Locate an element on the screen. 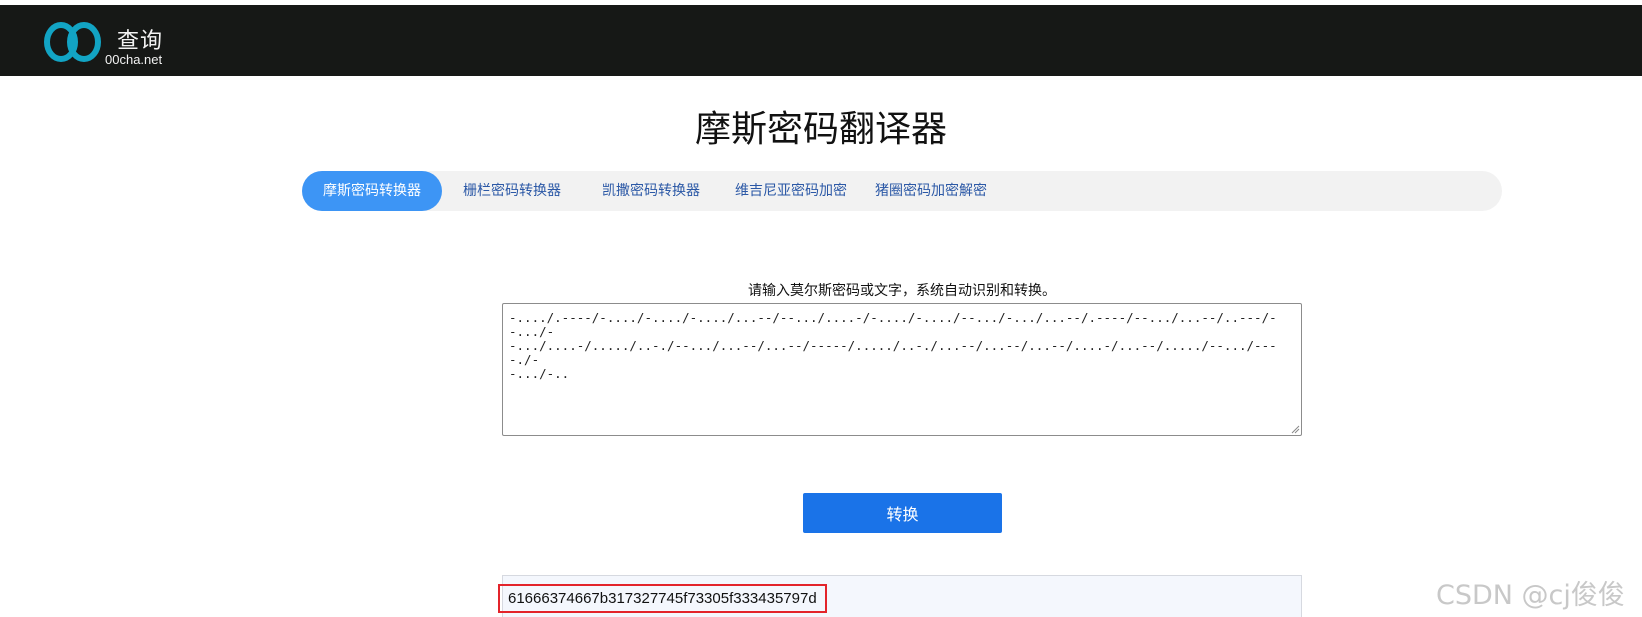 The width and height of the screenshot is (1642, 617). tab-morse-converter: 摩斯密码转换器 is located at coordinates (372, 191).